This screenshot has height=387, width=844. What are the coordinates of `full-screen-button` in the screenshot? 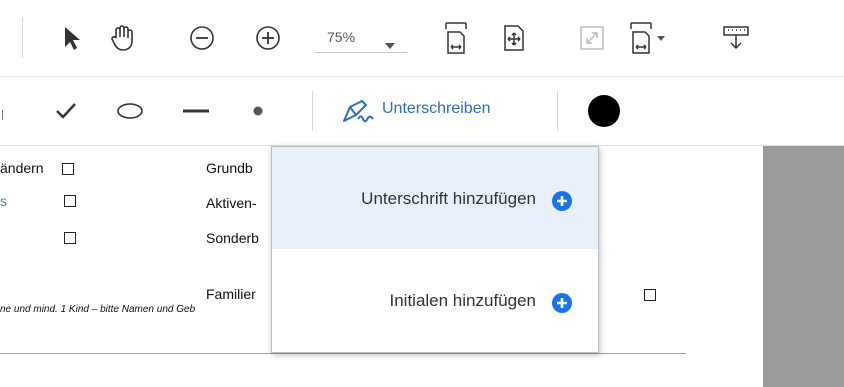 It's located at (592, 38).